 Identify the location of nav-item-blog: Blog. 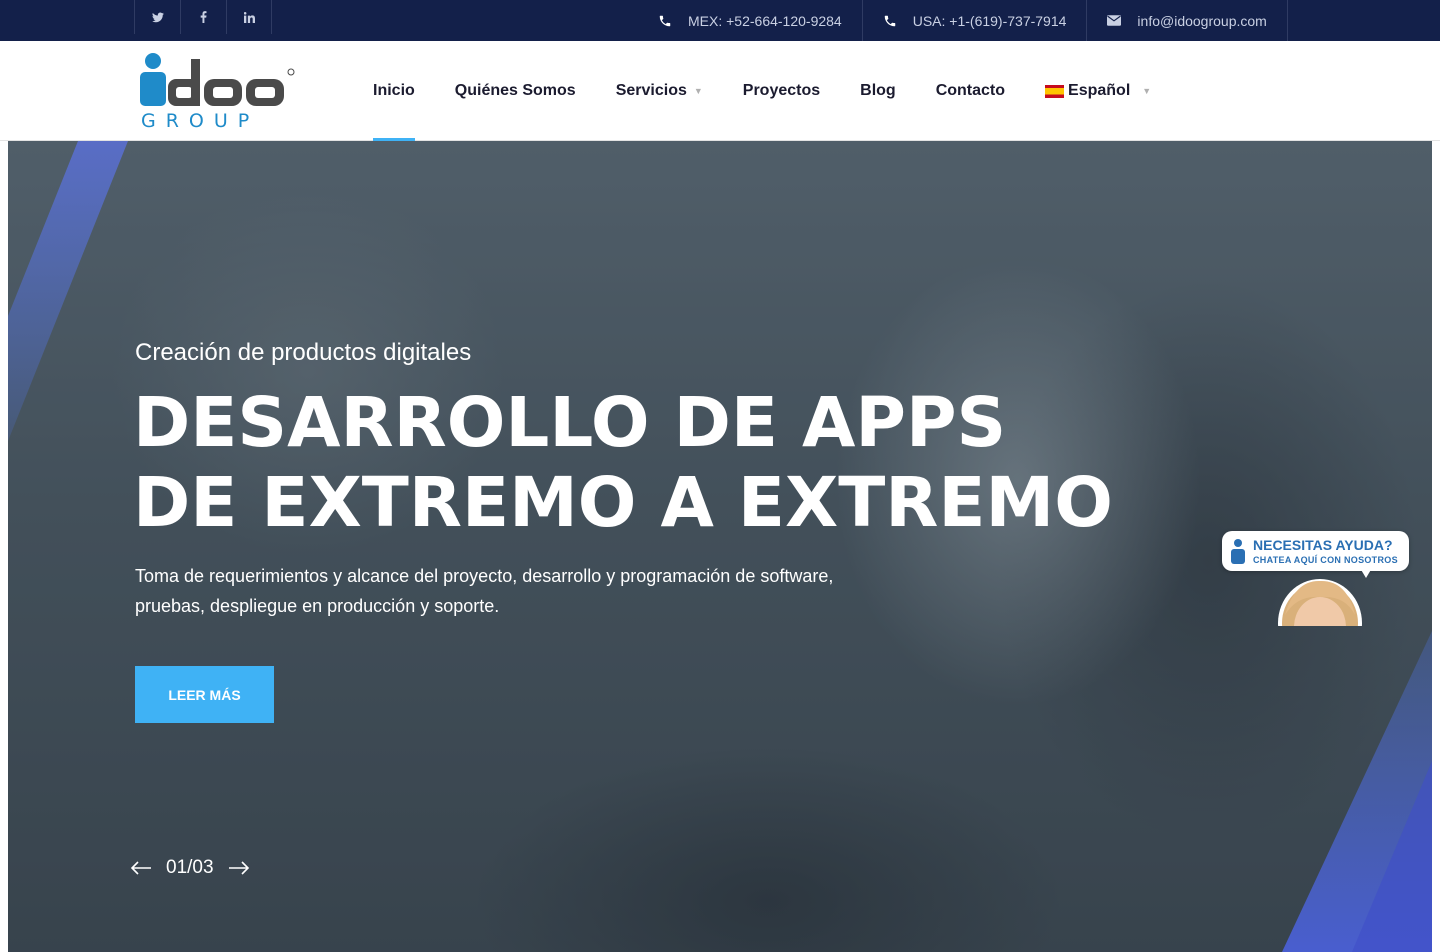
(878, 91).